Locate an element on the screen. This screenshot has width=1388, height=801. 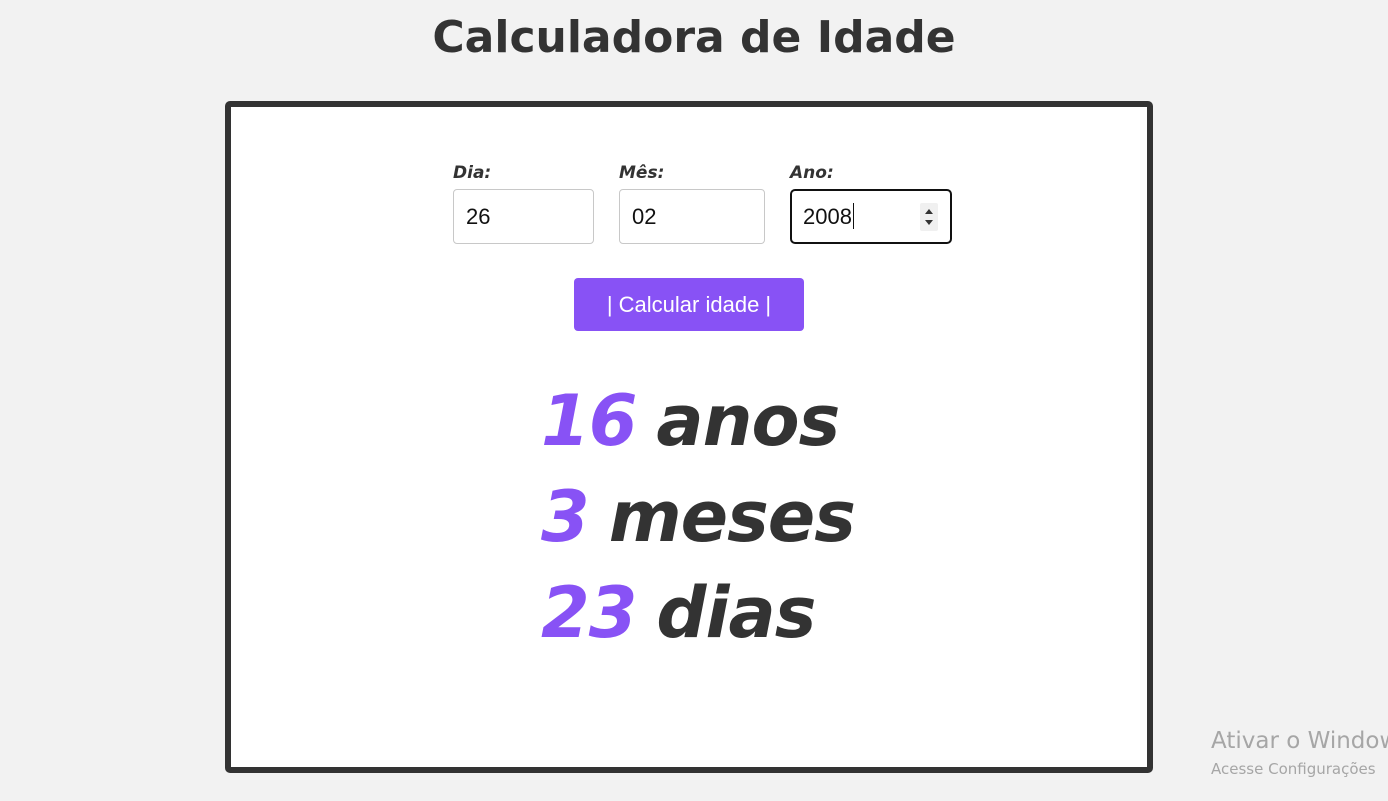
month-label: Mês: is located at coordinates (642, 173).